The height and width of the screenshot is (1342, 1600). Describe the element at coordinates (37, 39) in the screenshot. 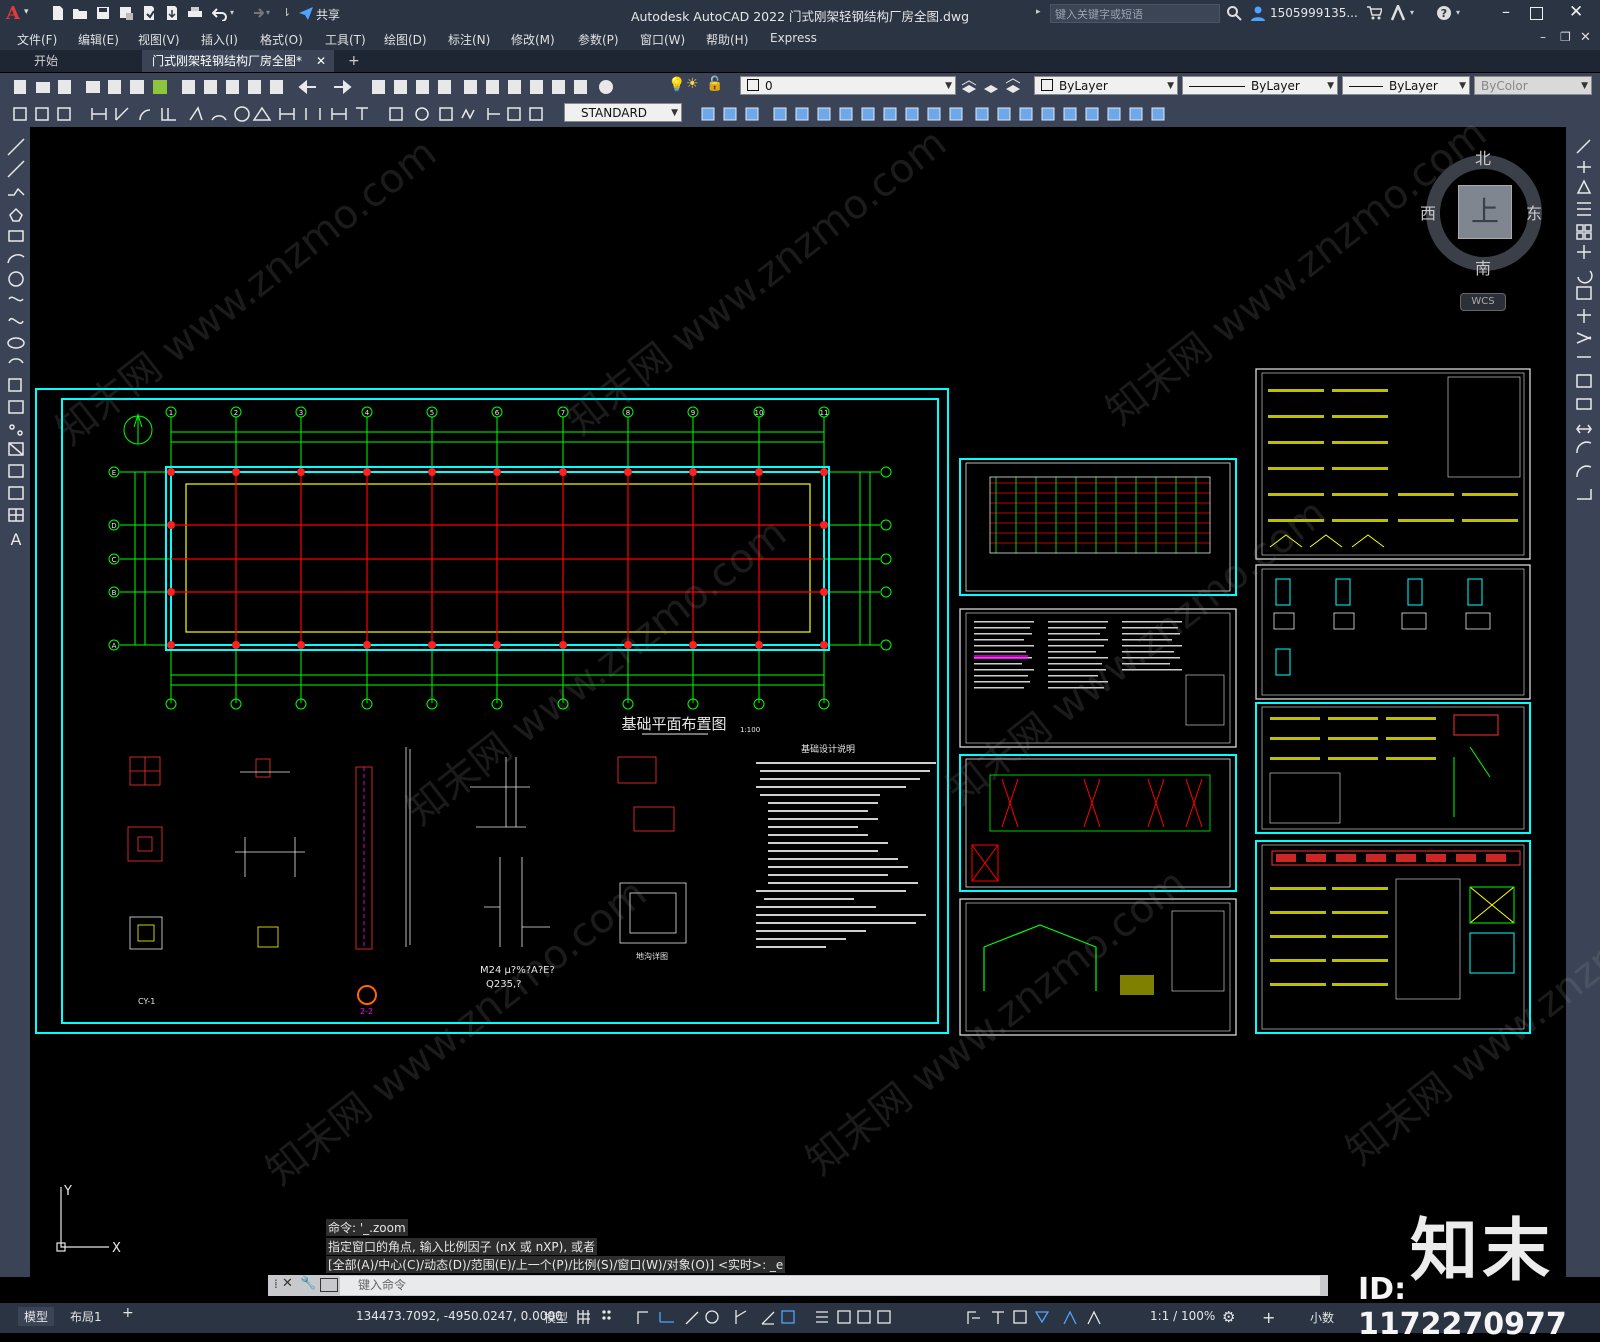

I see `menu-file: 文件(F)` at that location.